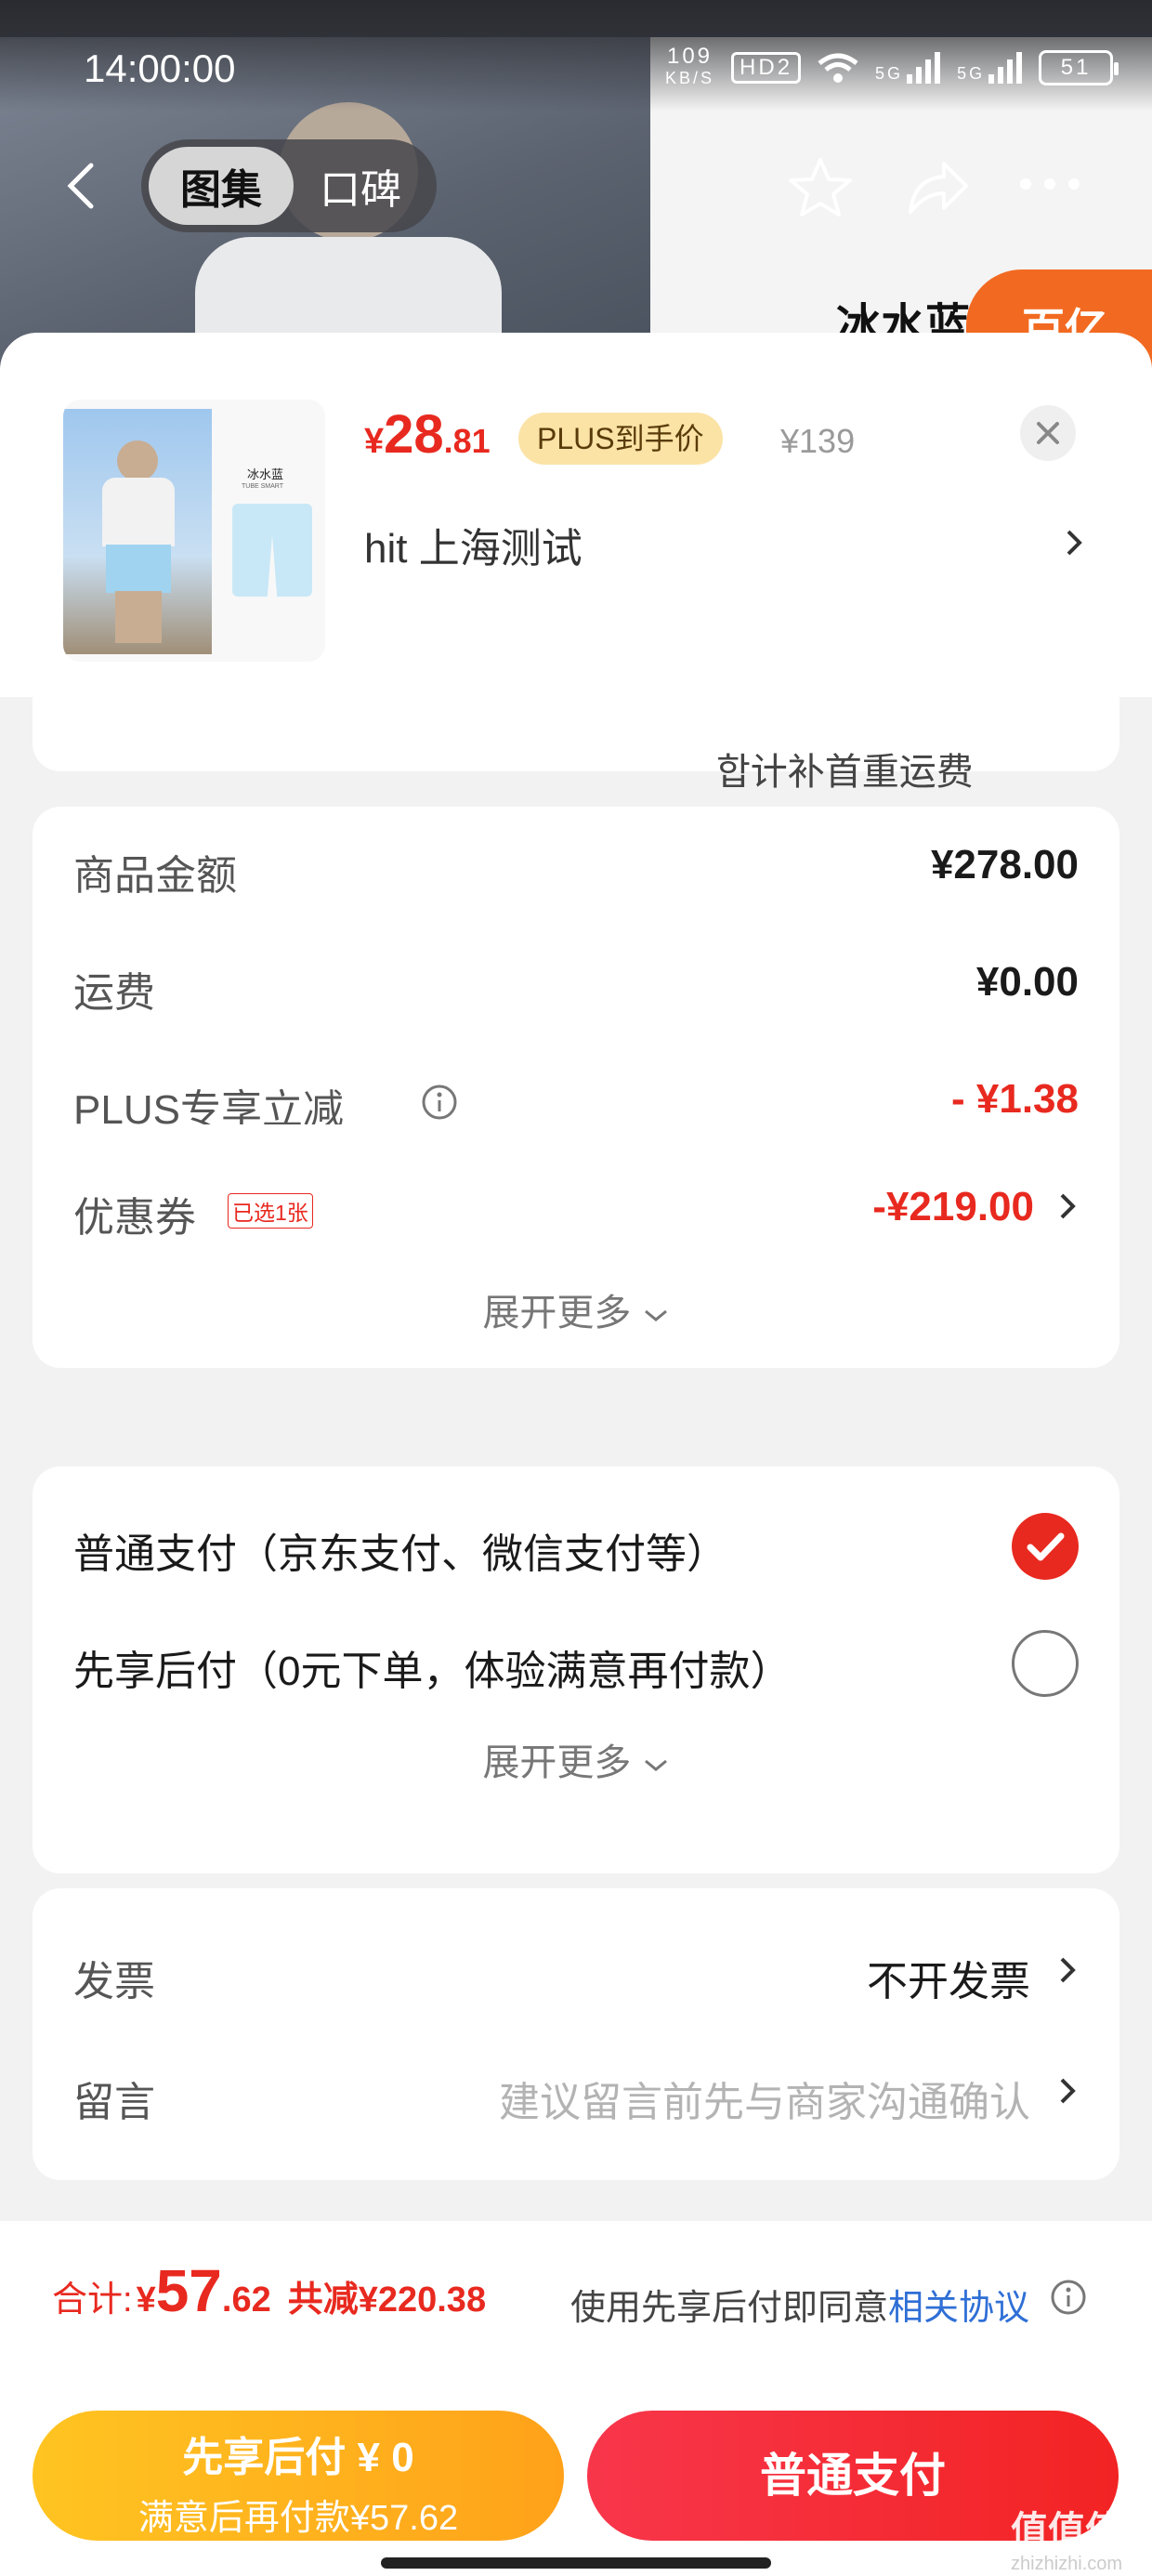  Describe the element at coordinates (889, 73) in the screenshot. I see `signal-label-1: 5G` at that location.